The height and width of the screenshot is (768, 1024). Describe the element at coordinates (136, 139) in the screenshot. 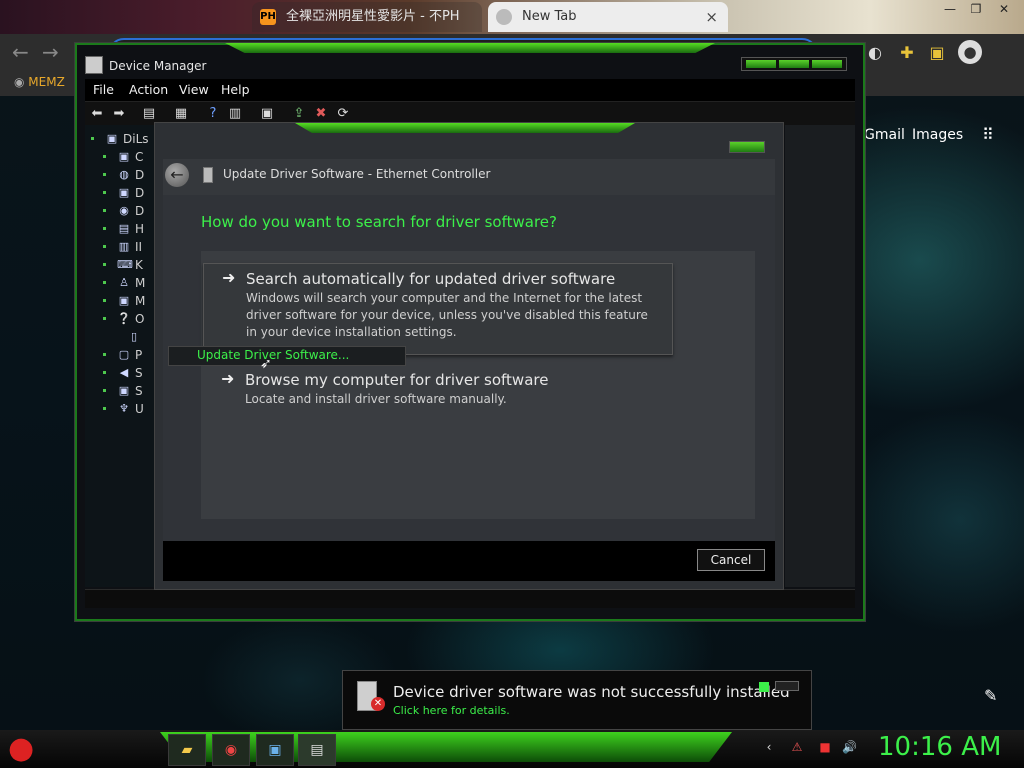

I see `tree-label: DiLs` at that location.